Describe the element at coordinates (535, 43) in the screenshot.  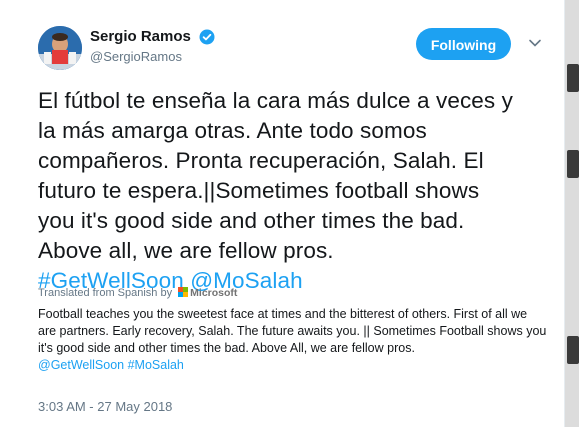
I see `chevron-down-icon` at that location.